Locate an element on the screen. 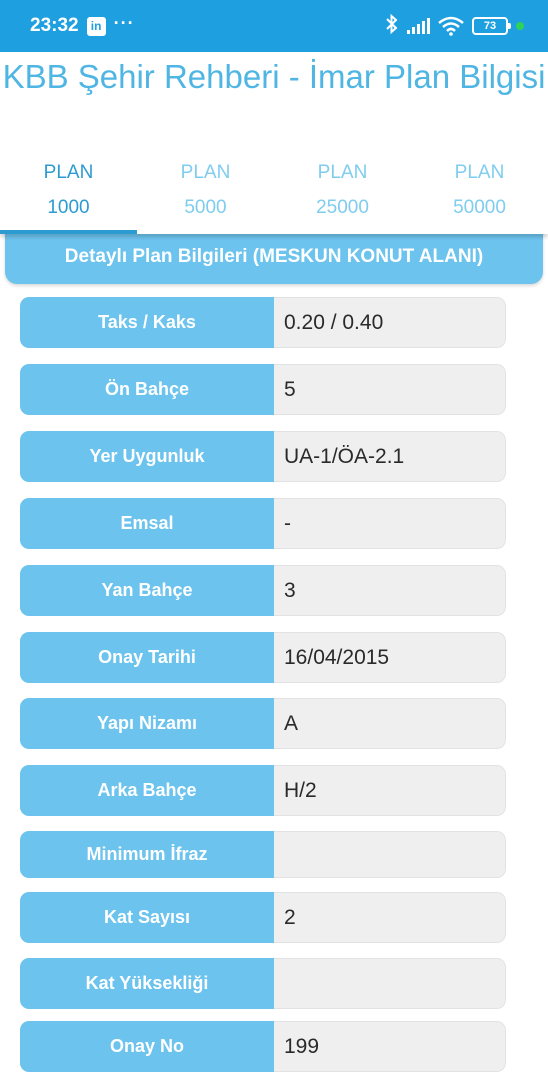  tab-scale: 1000 is located at coordinates (68, 207).